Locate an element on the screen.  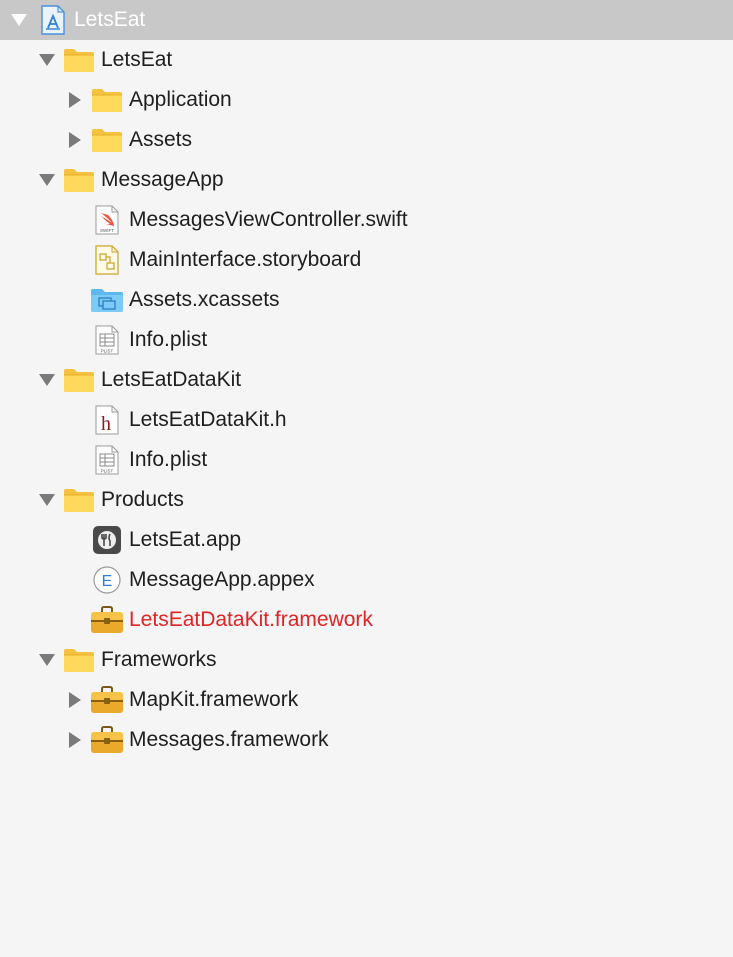
group-label: LetsEatDataKit is located at coordinates (171, 379).